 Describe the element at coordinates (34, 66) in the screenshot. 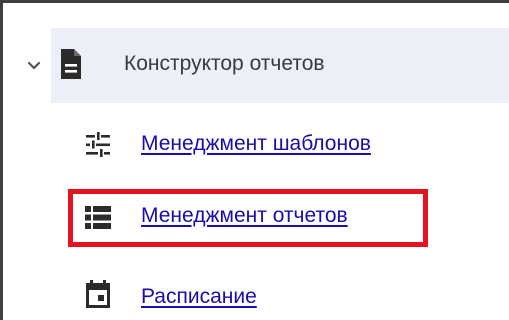

I see `chevron-down-icon` at that location.